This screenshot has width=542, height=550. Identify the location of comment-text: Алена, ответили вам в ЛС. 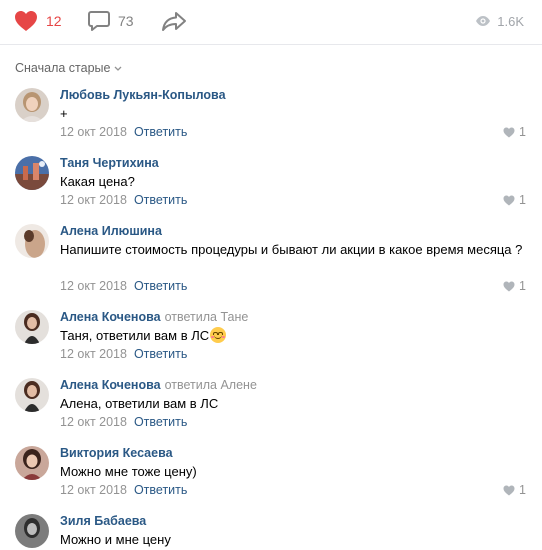
(139, 403).